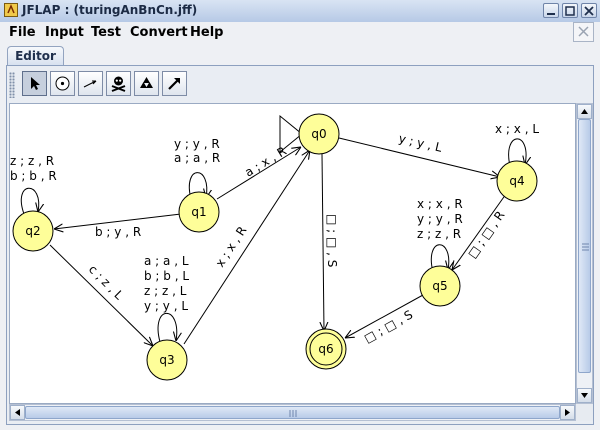  I want to click on state-label: q3, so click(166, 360).